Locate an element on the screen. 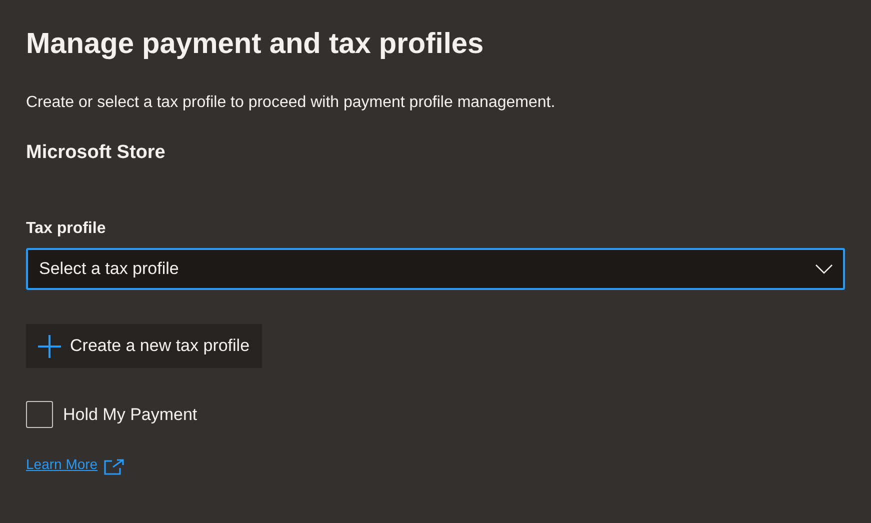 Image resolution: width=871 pixels, height=523 pixels. section-heading: Microsoft Store is located at coordinates (96, 153).